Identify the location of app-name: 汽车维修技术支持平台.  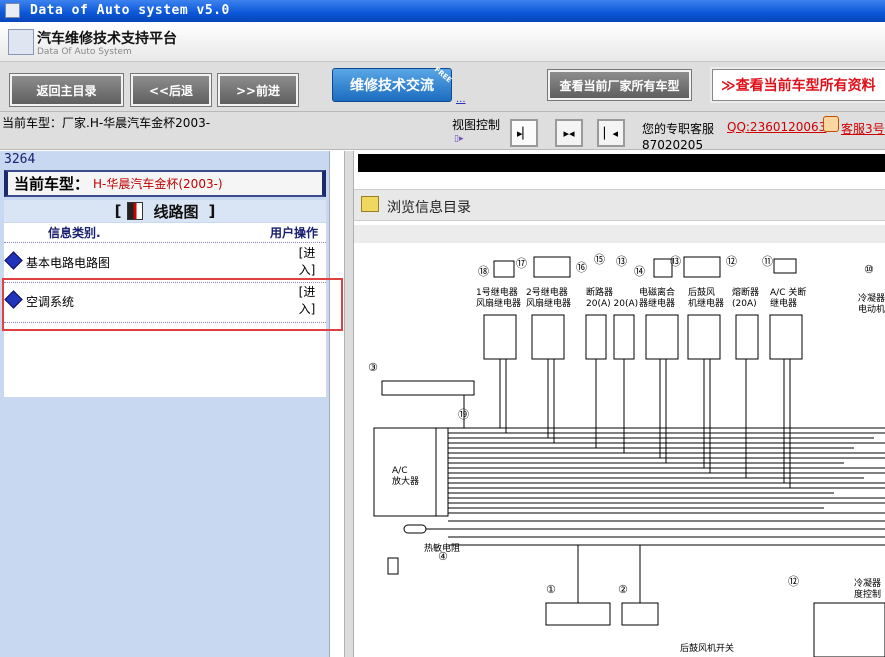
(107, 39).